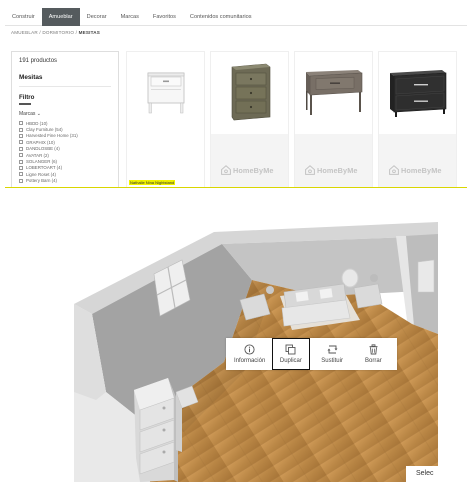 This screenshot has height=489, width=475. Describe the element at coordinates (41, 181) in the screenshot. I see `brand-label: Pottery Barn (4)` at that location.